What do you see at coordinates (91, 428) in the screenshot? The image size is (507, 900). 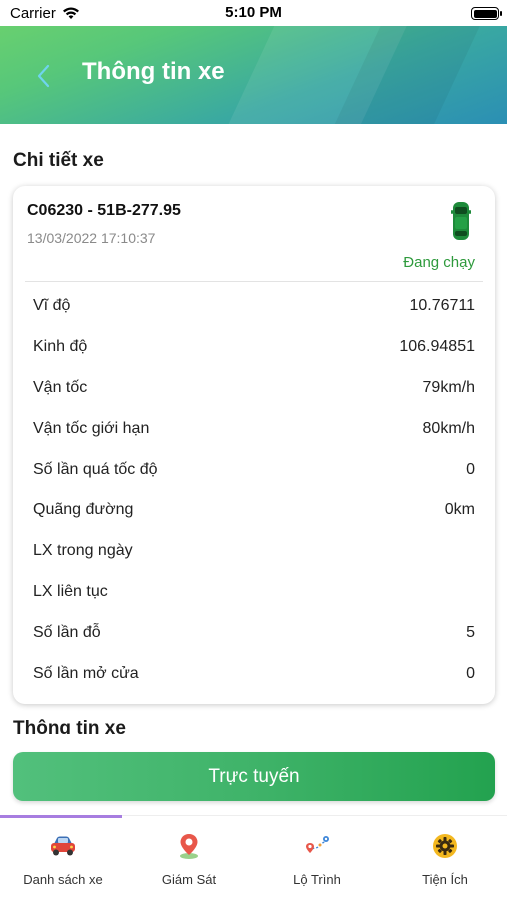 I see `row-label: Vận tốc giới hạn` at bounding box center [91, 428].